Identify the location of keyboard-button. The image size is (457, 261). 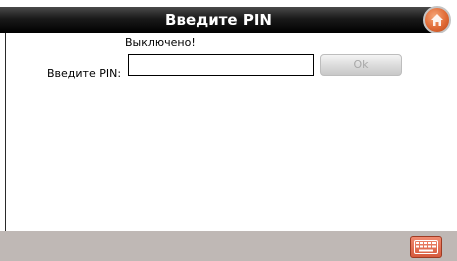
(426, 247).